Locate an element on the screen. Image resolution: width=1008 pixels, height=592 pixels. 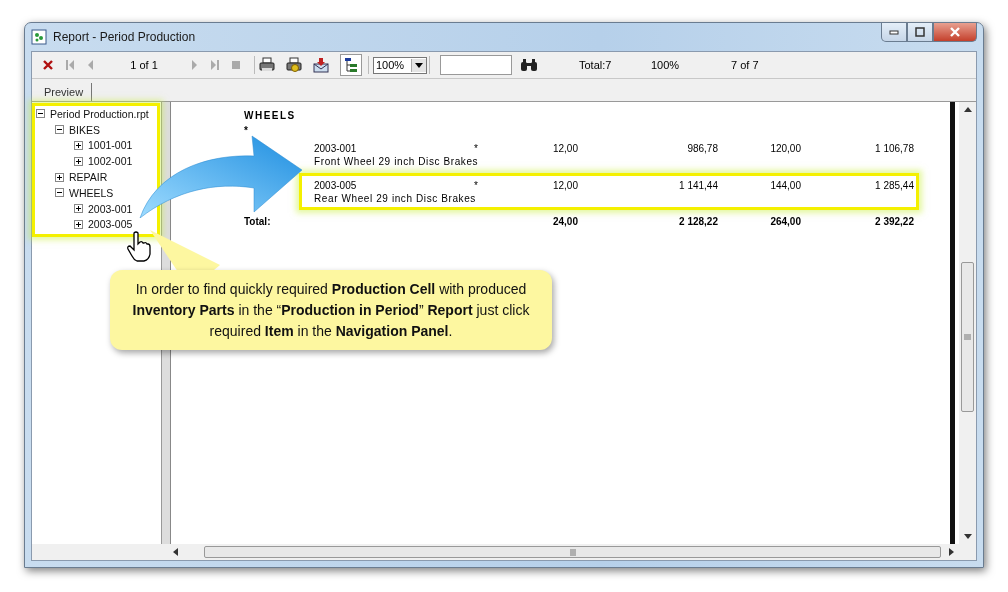
page-indicator: 1 of 1 is located at coordinates (144, 65).